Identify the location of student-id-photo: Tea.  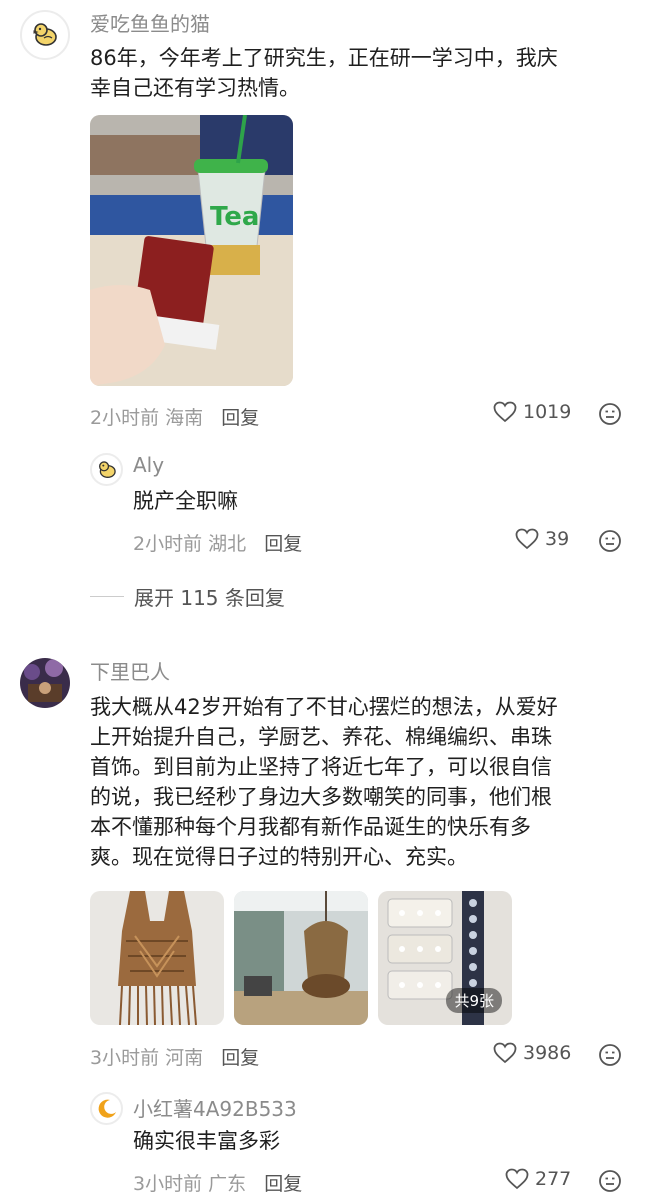
(191, 250).